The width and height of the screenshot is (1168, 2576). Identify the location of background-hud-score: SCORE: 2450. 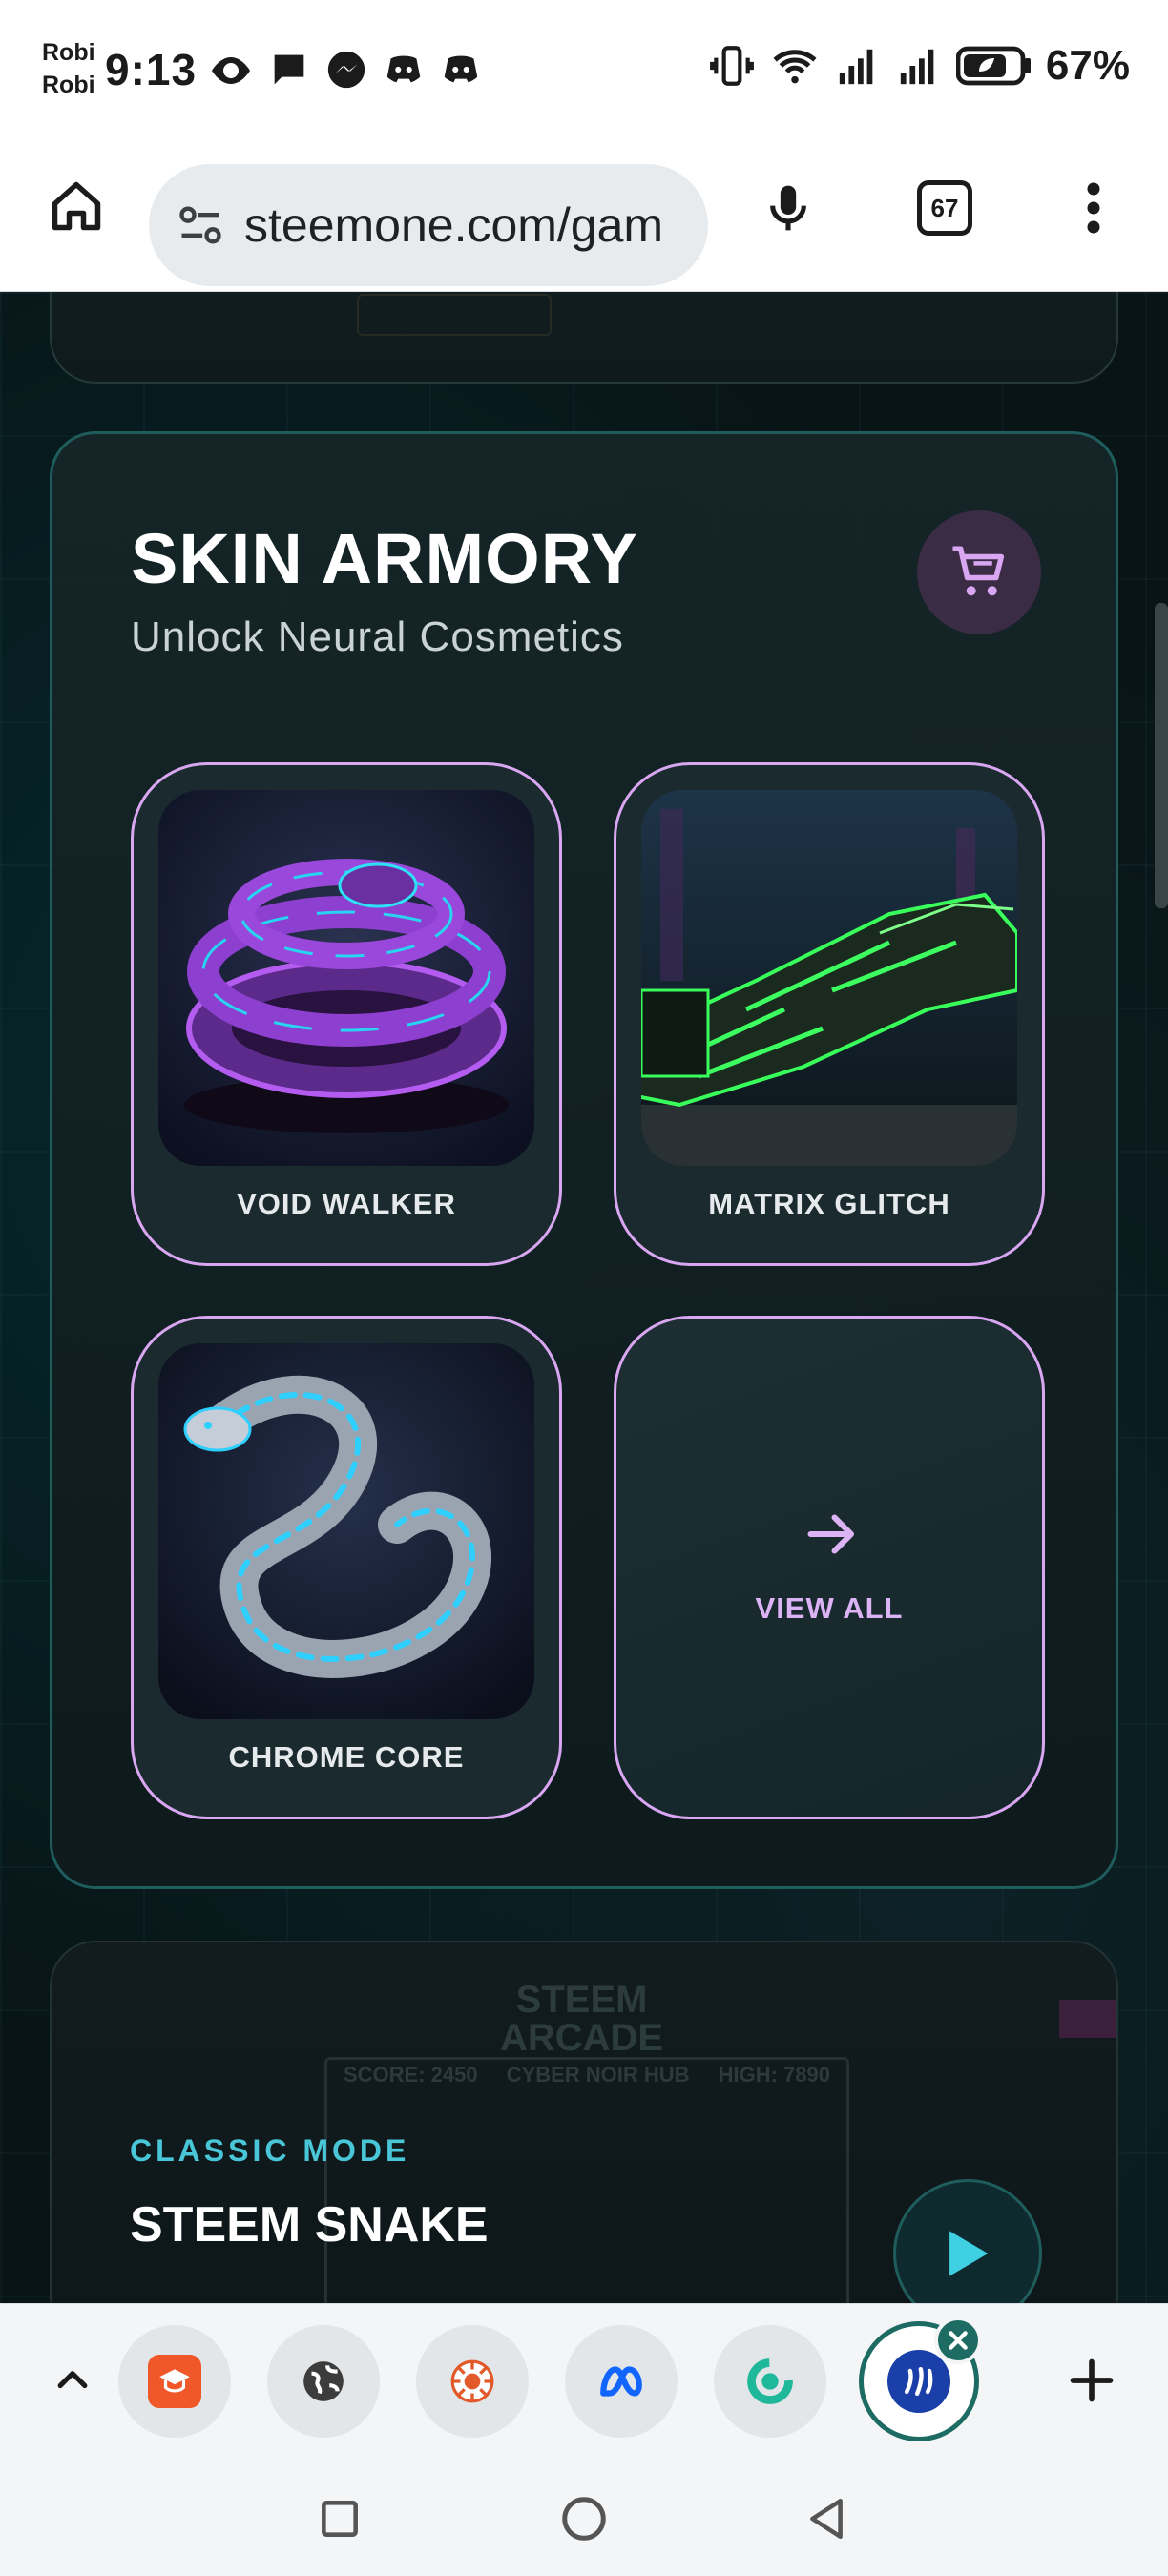
(411, 2075).